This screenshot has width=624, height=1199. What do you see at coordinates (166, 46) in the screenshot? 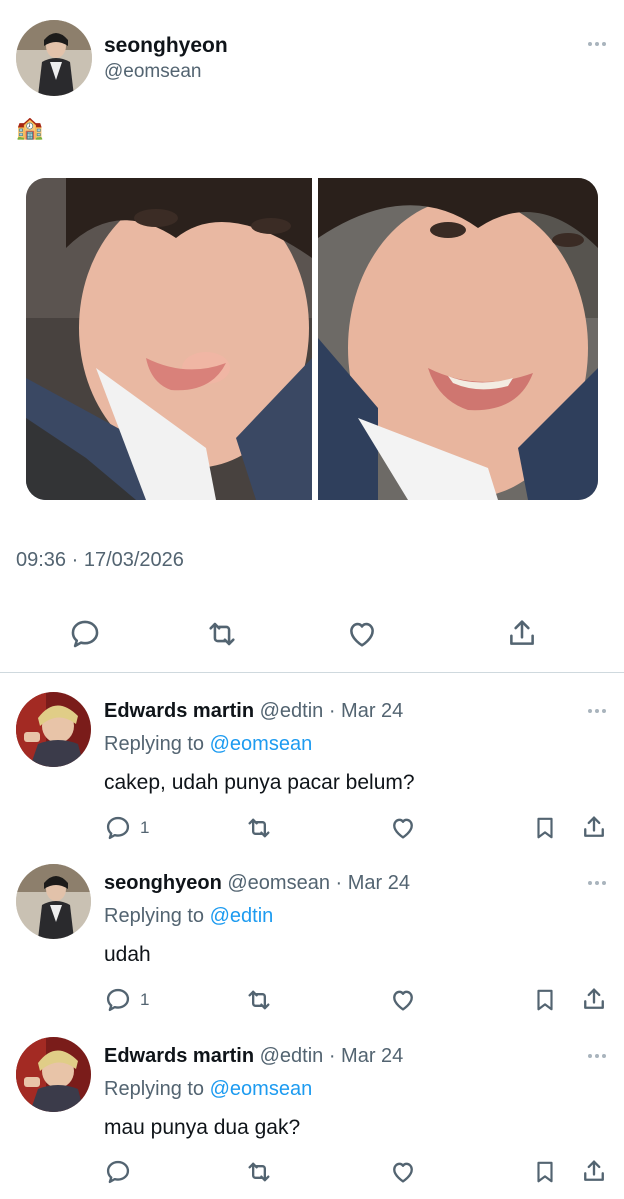
I see `author-name: seonghyeon` at bounding box center [166, 46].